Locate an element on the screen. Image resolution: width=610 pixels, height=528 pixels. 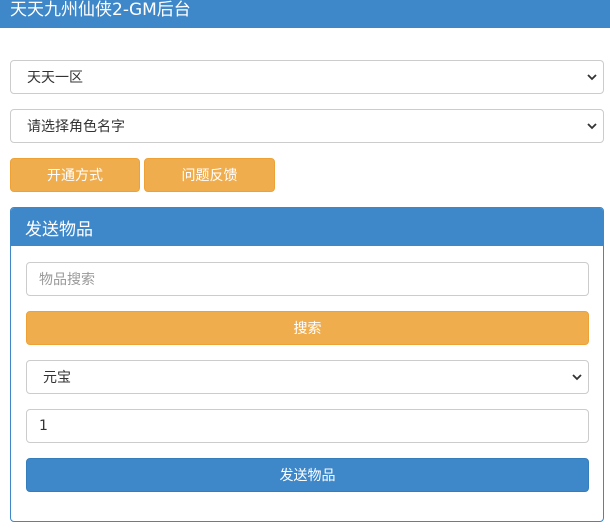
send-item-button-label: 发送物品 is located at coordinates (307, 476).